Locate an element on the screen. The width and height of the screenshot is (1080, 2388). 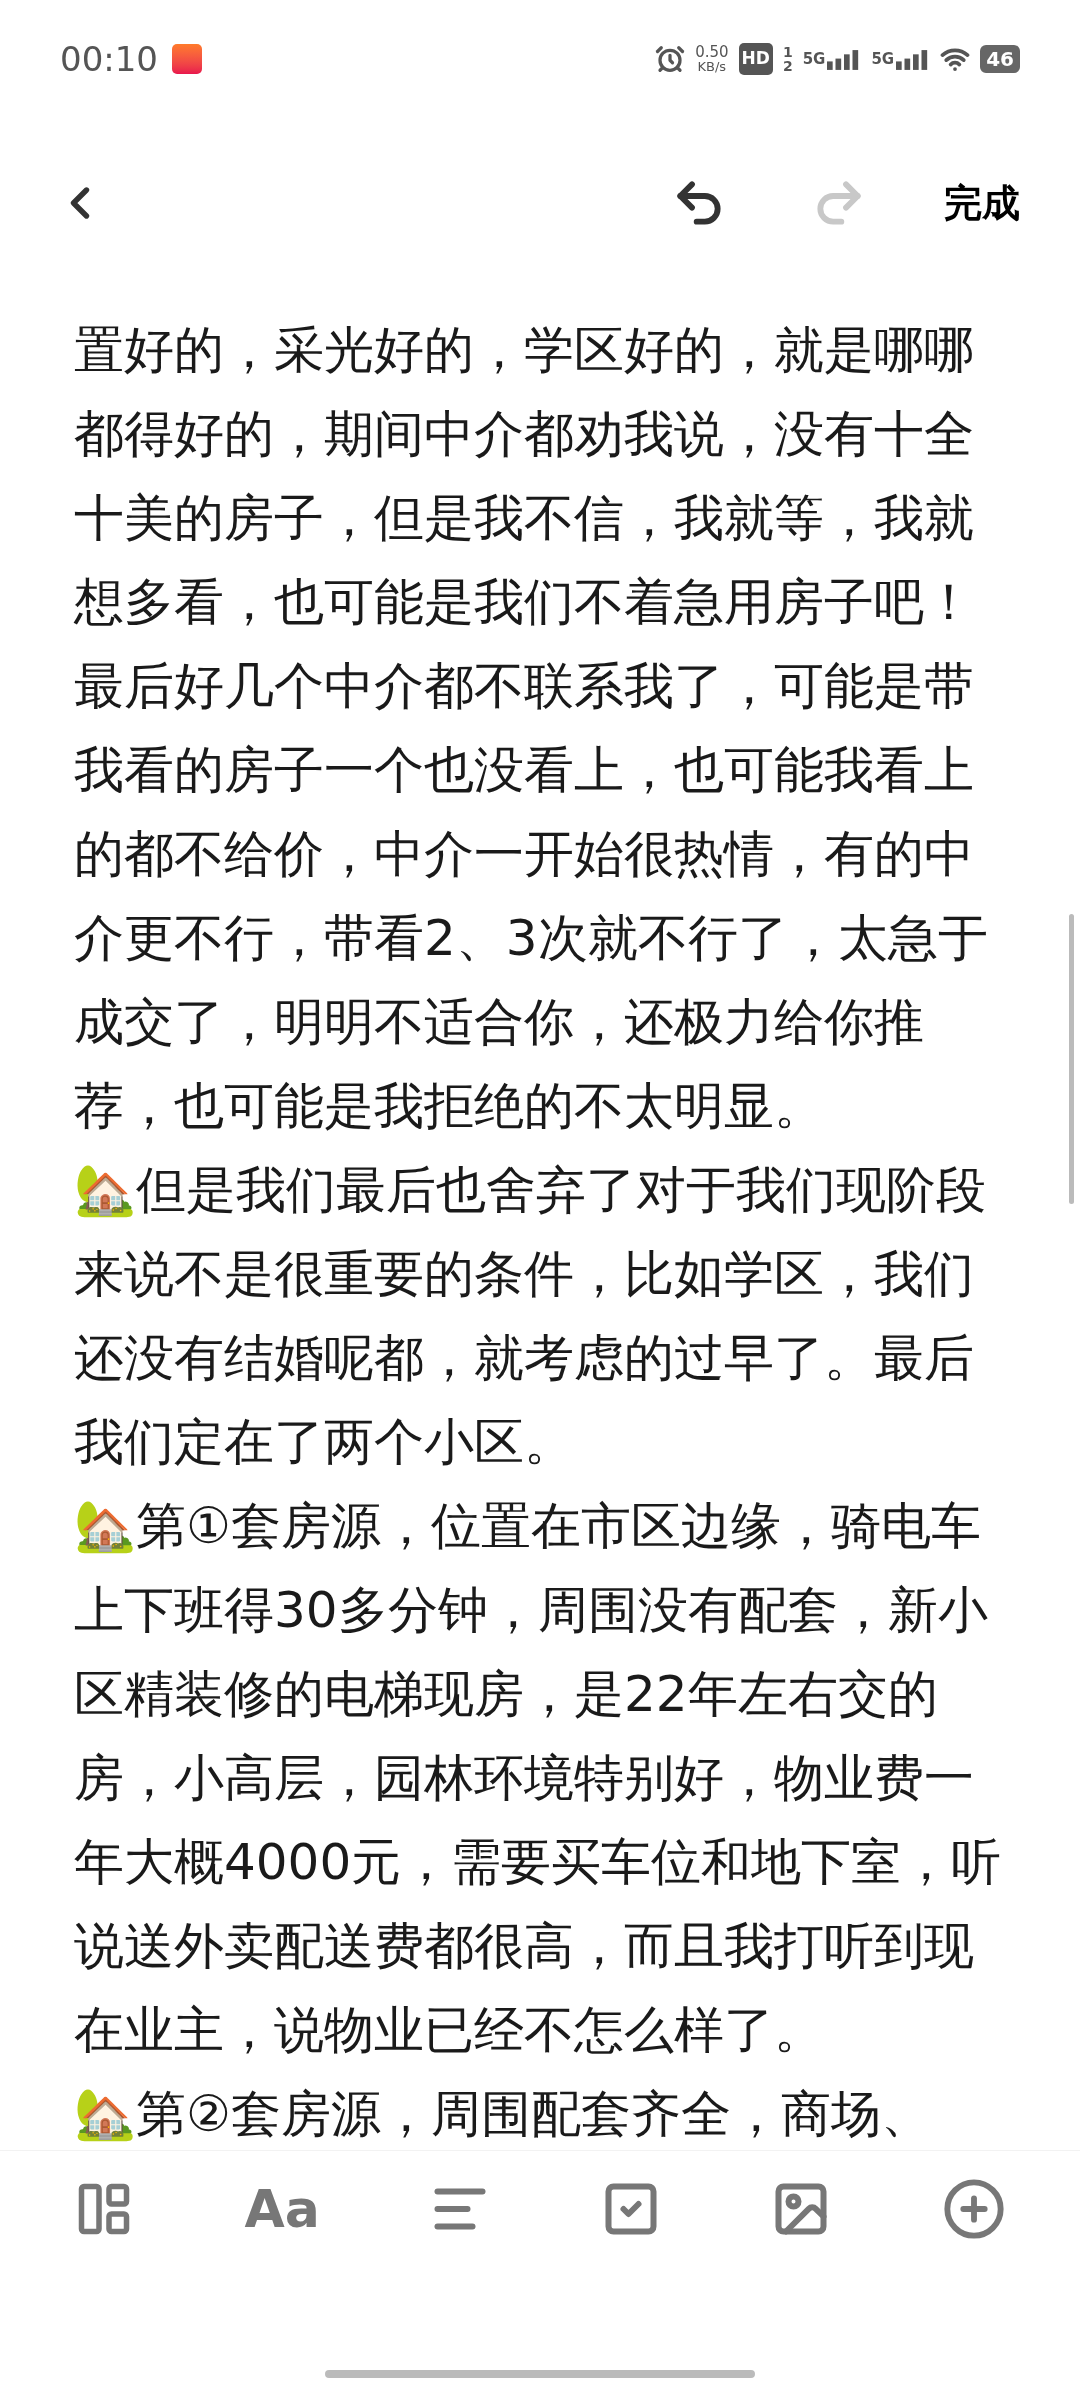
app-icon is located at coordinates (187, 59).